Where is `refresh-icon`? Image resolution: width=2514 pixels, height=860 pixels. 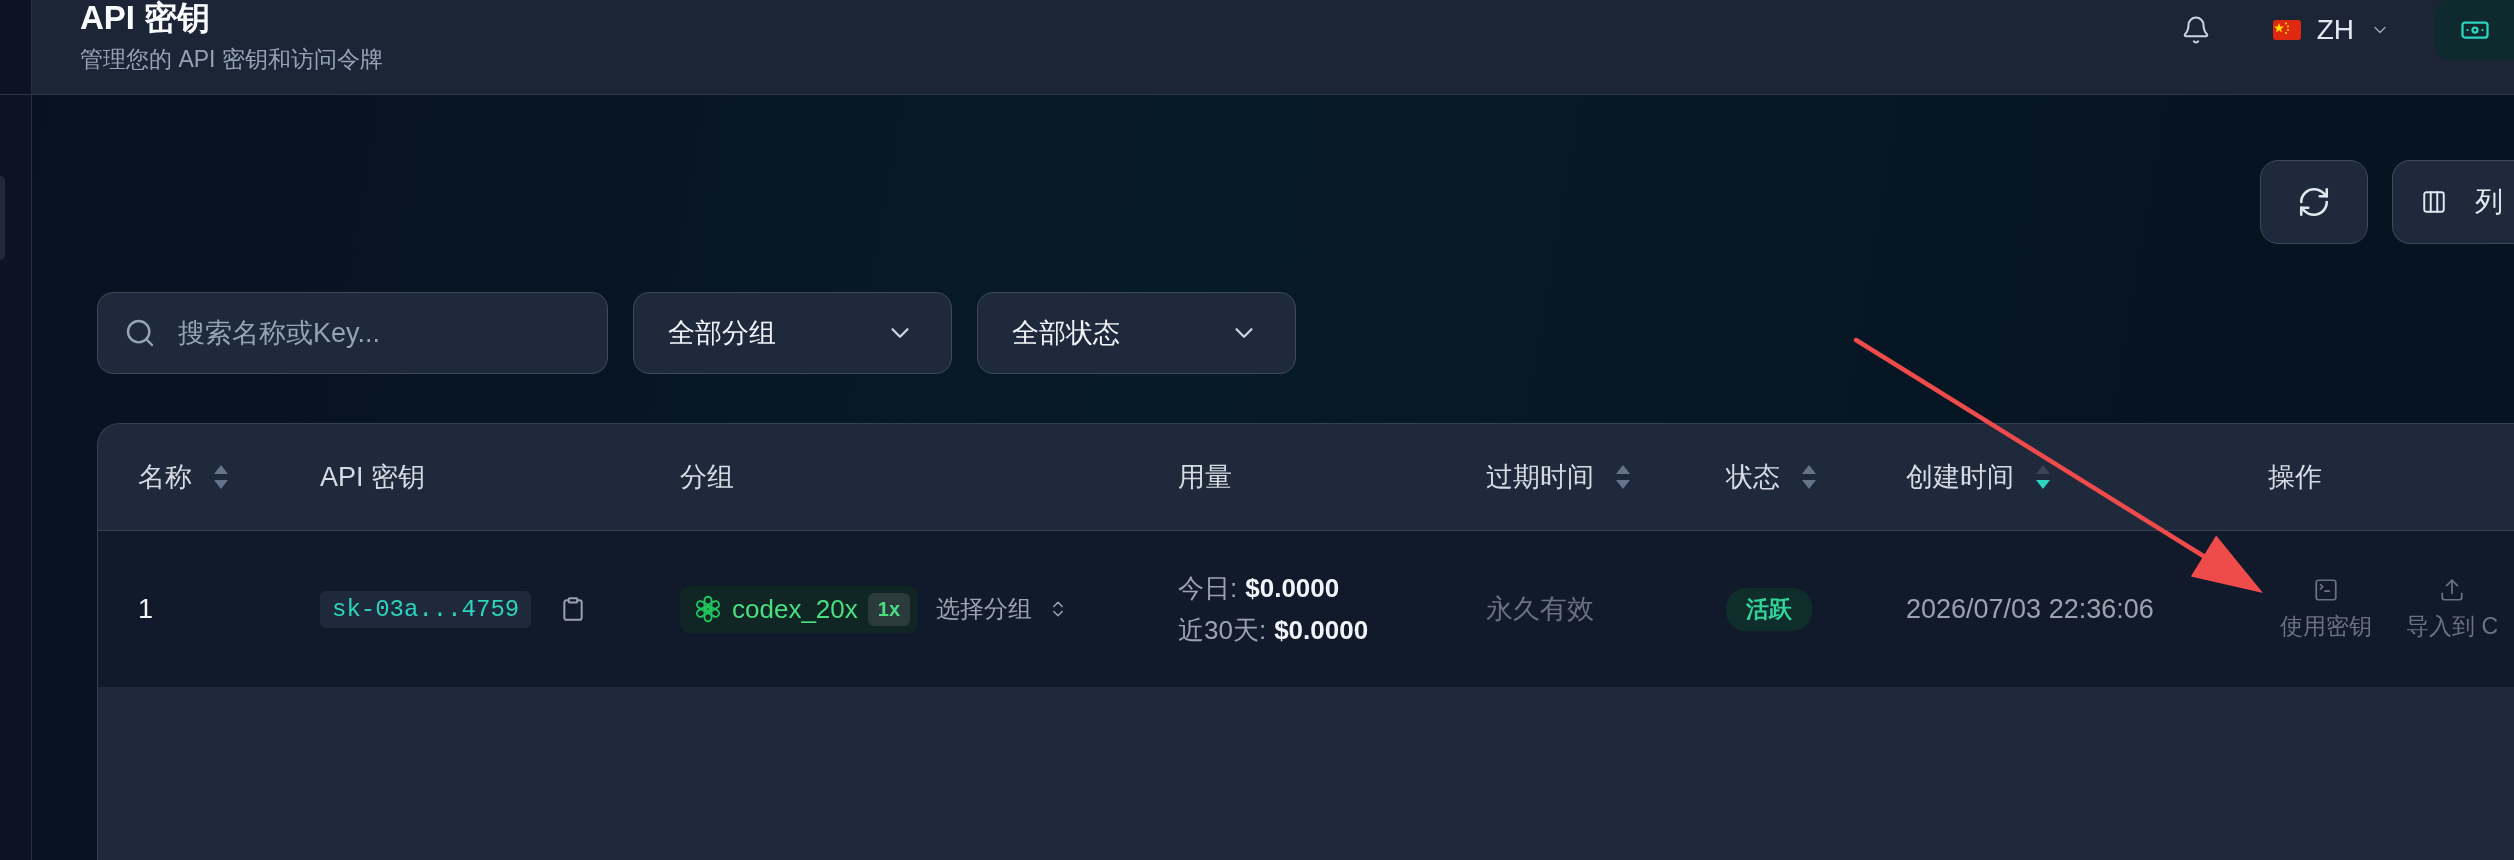
refresh-icon is located at coordinates (2314, 202).